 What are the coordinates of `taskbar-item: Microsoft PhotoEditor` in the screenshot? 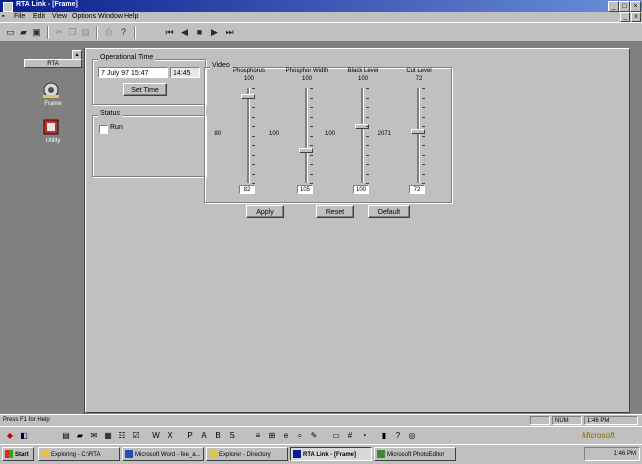 It's located at (415, 454).